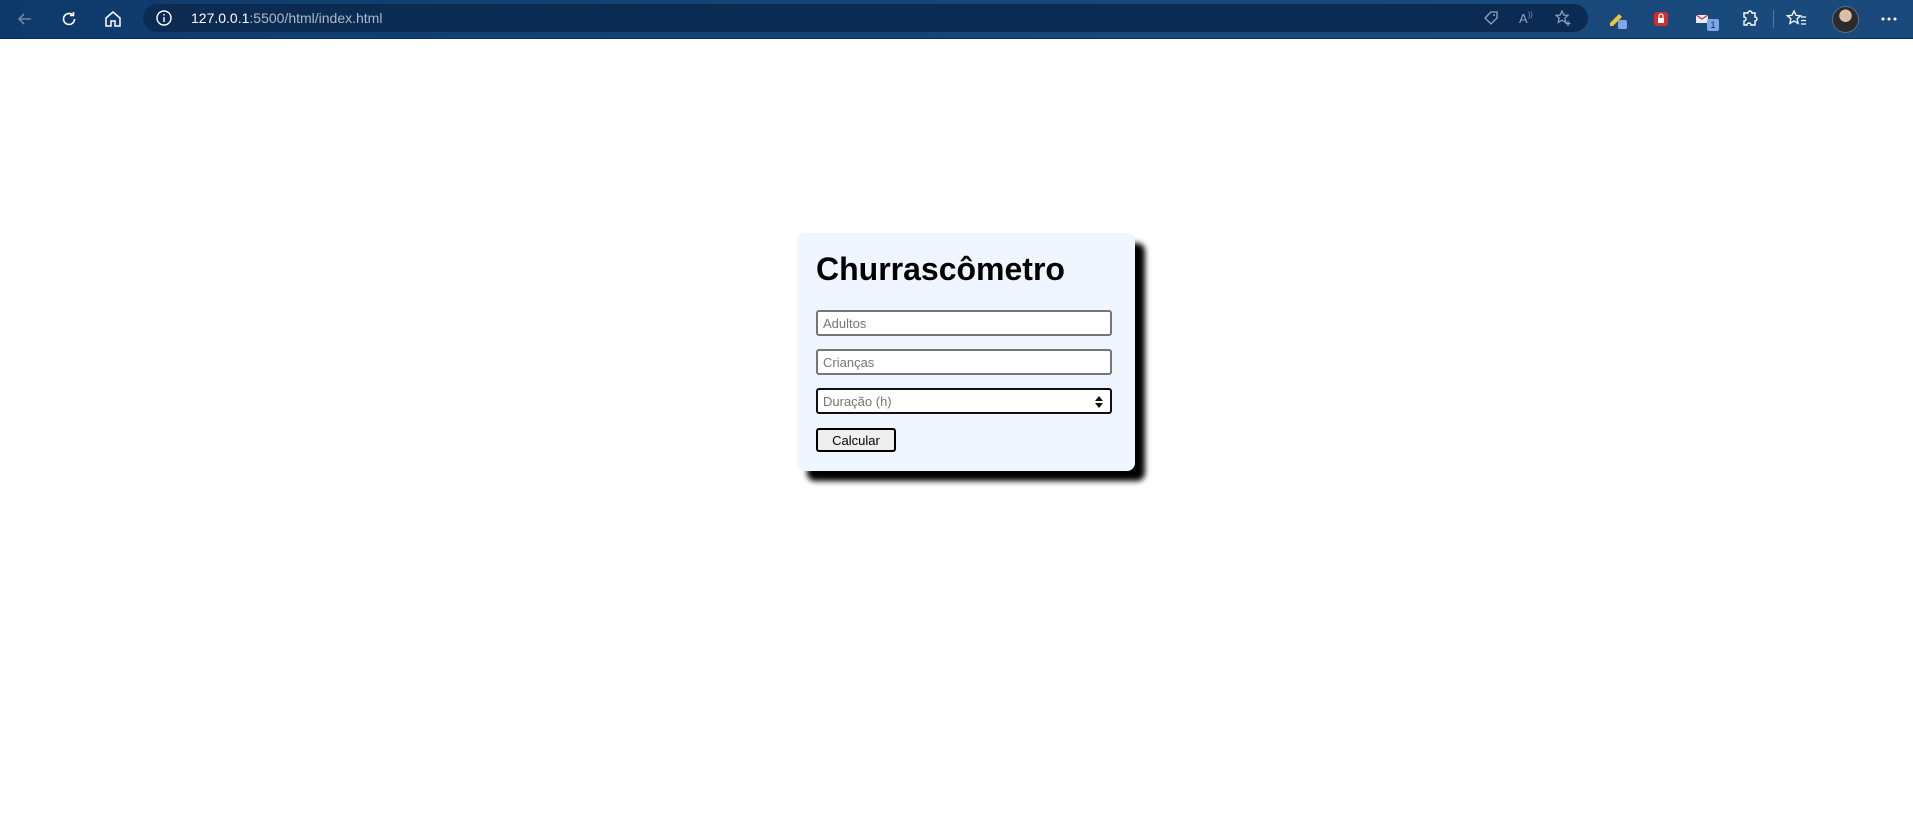 This screenshot has height=820, width=1913. I want to click on page-title: Churrascômetro, so click(940, 269).